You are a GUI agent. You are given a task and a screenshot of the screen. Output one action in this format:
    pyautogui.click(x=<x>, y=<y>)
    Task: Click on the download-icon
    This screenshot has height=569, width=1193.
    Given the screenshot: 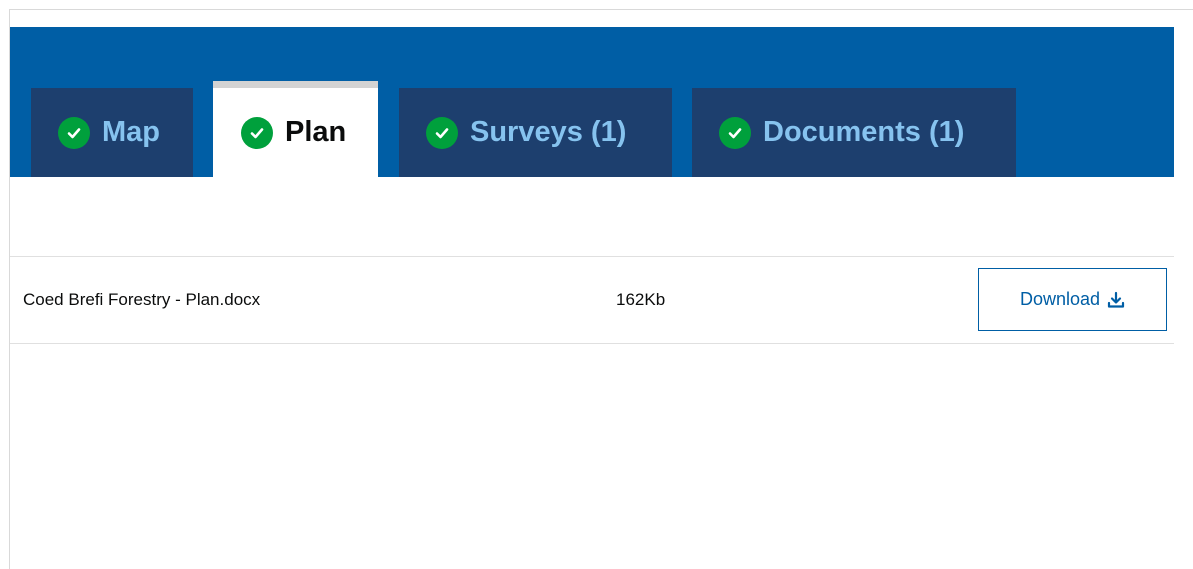 What is the action you would take?
    pyautogui.click(x=1116, y=300)
    